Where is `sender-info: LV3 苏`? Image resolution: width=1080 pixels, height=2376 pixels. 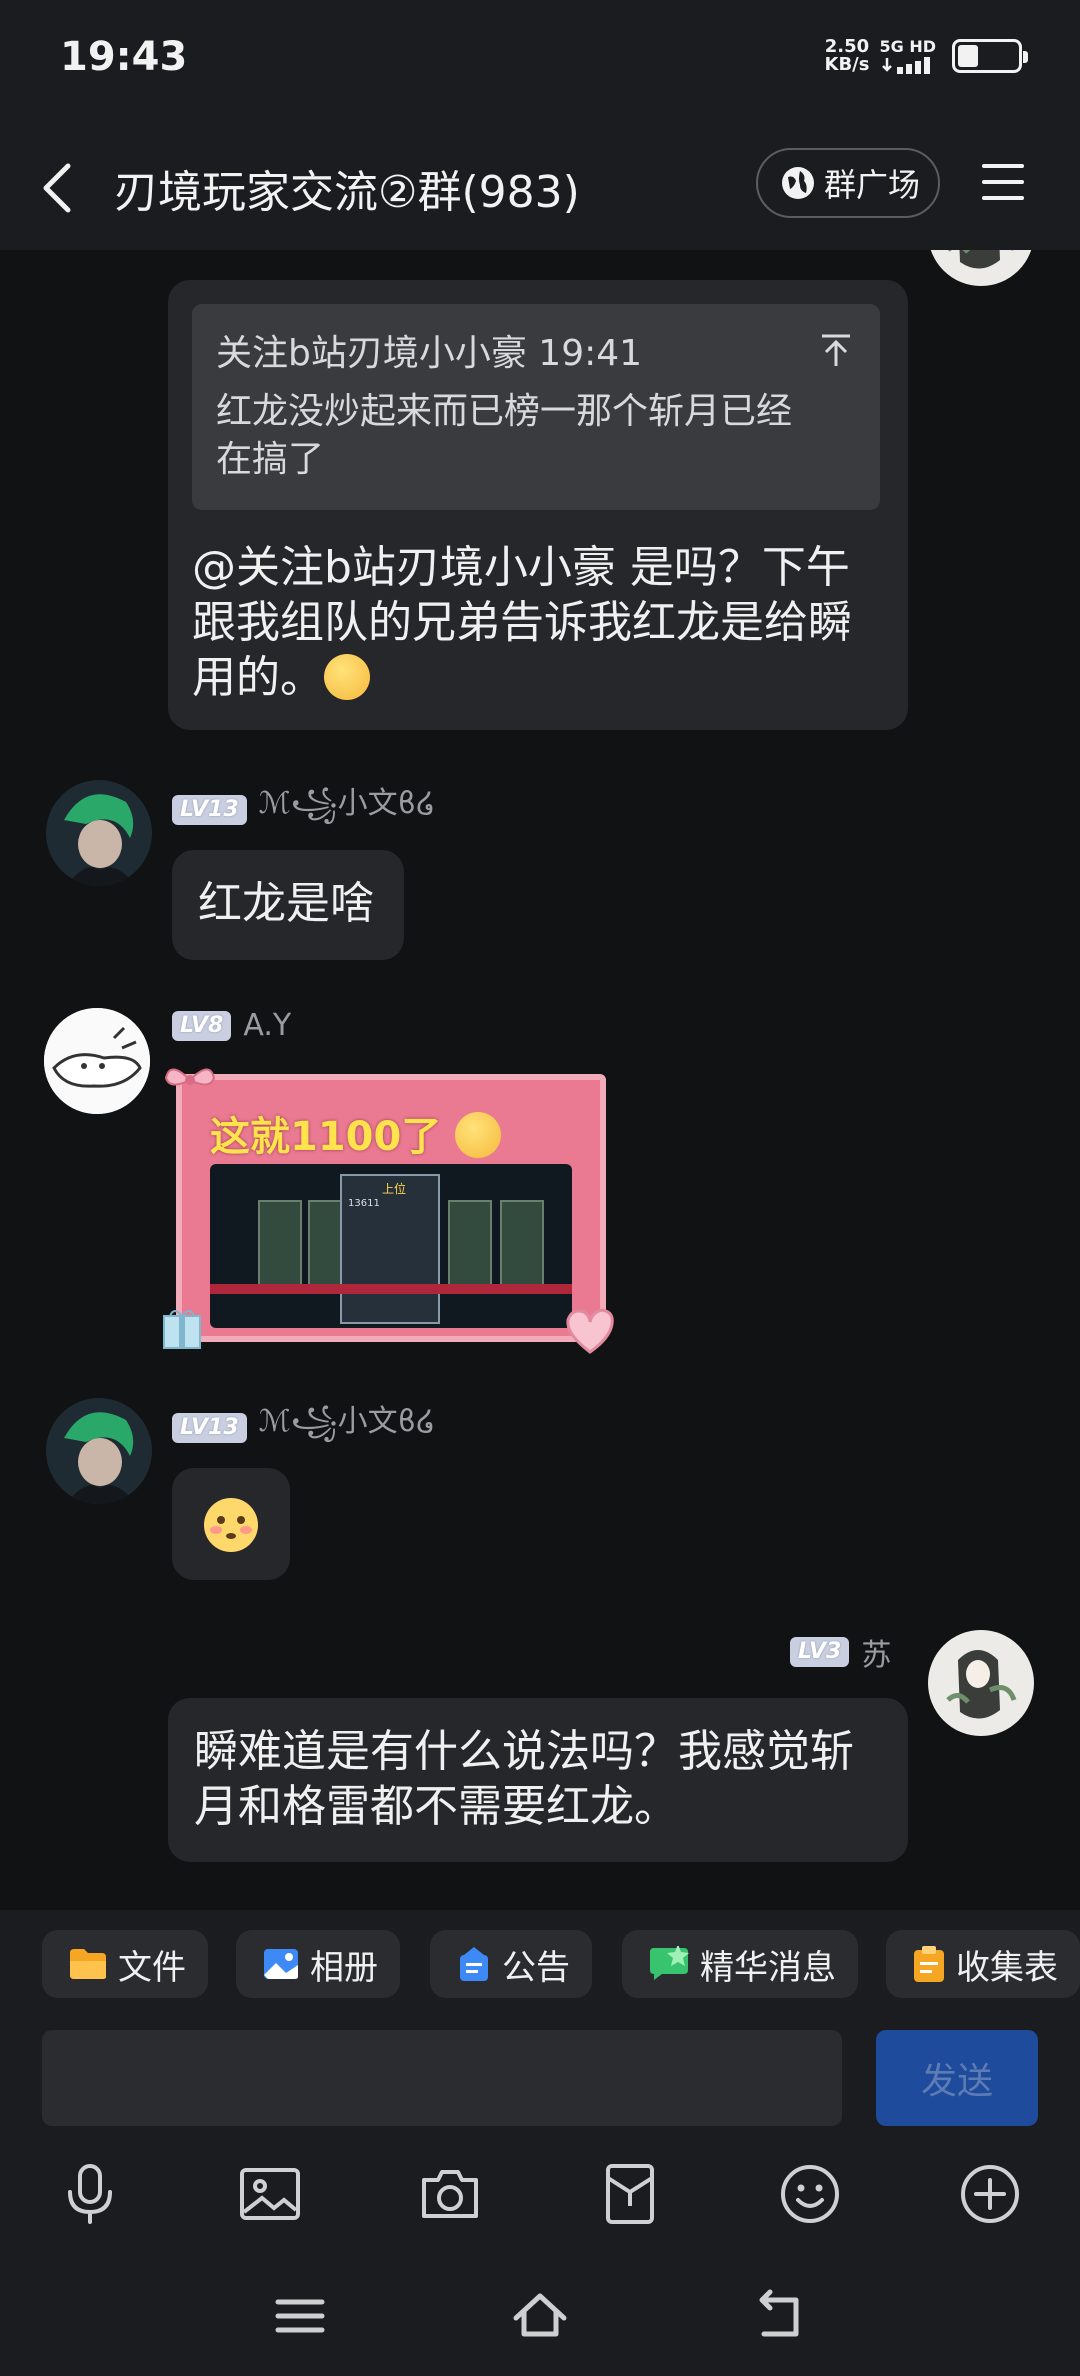
sender-info: LV3 苏 is located at coordinates (840, 1652).